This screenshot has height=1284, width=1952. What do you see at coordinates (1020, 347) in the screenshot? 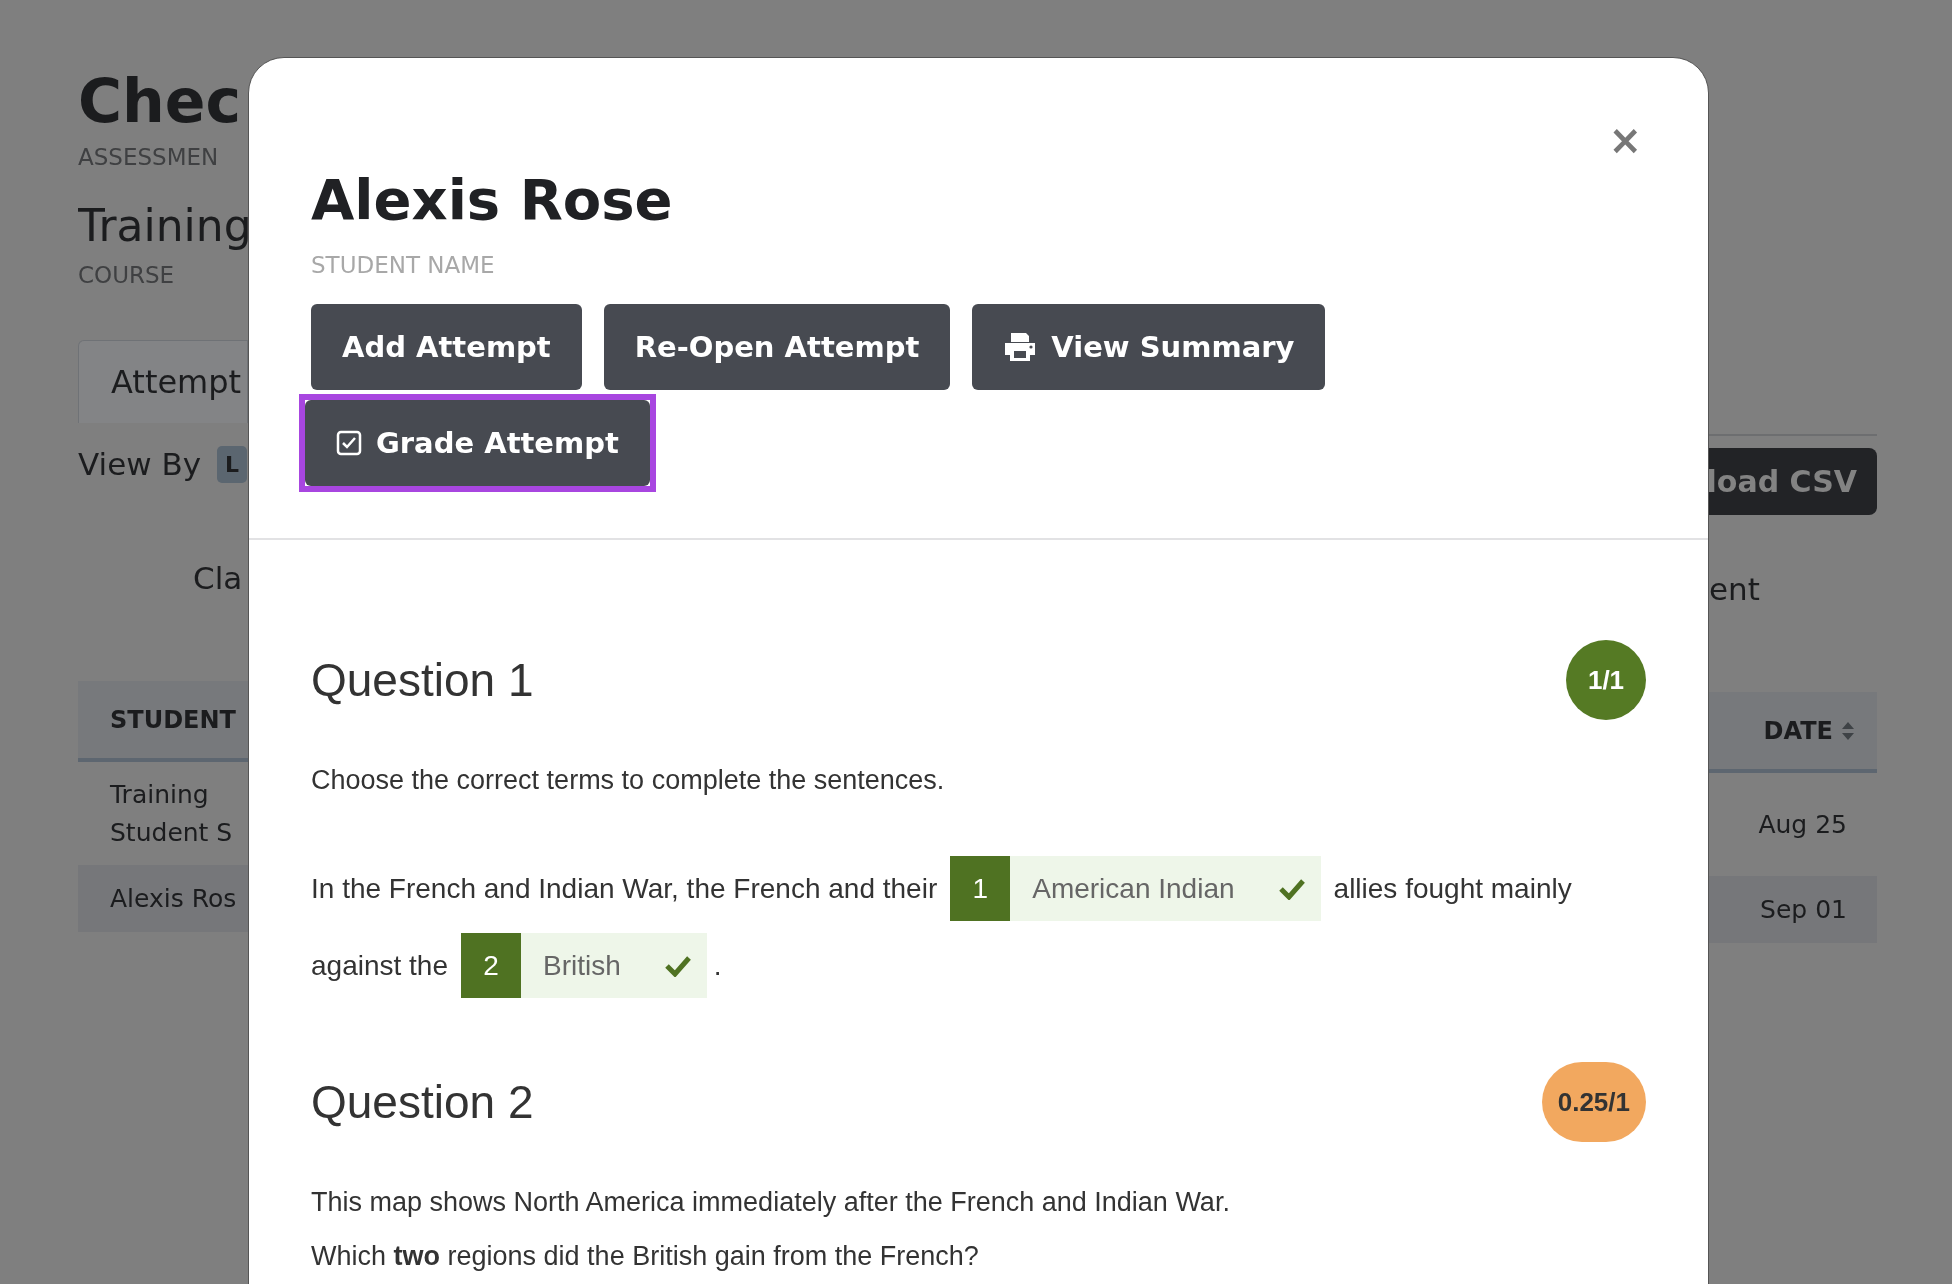
I see `printer-icon` at bounding box center [1020, 347].